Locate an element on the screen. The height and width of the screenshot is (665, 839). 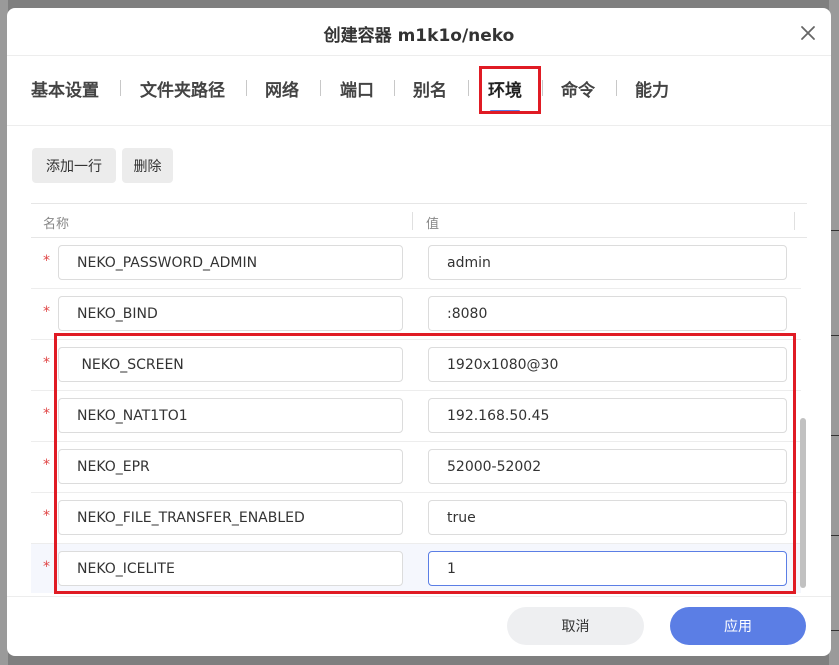
tab-label: 命令 is located at coordinates (578, 91).